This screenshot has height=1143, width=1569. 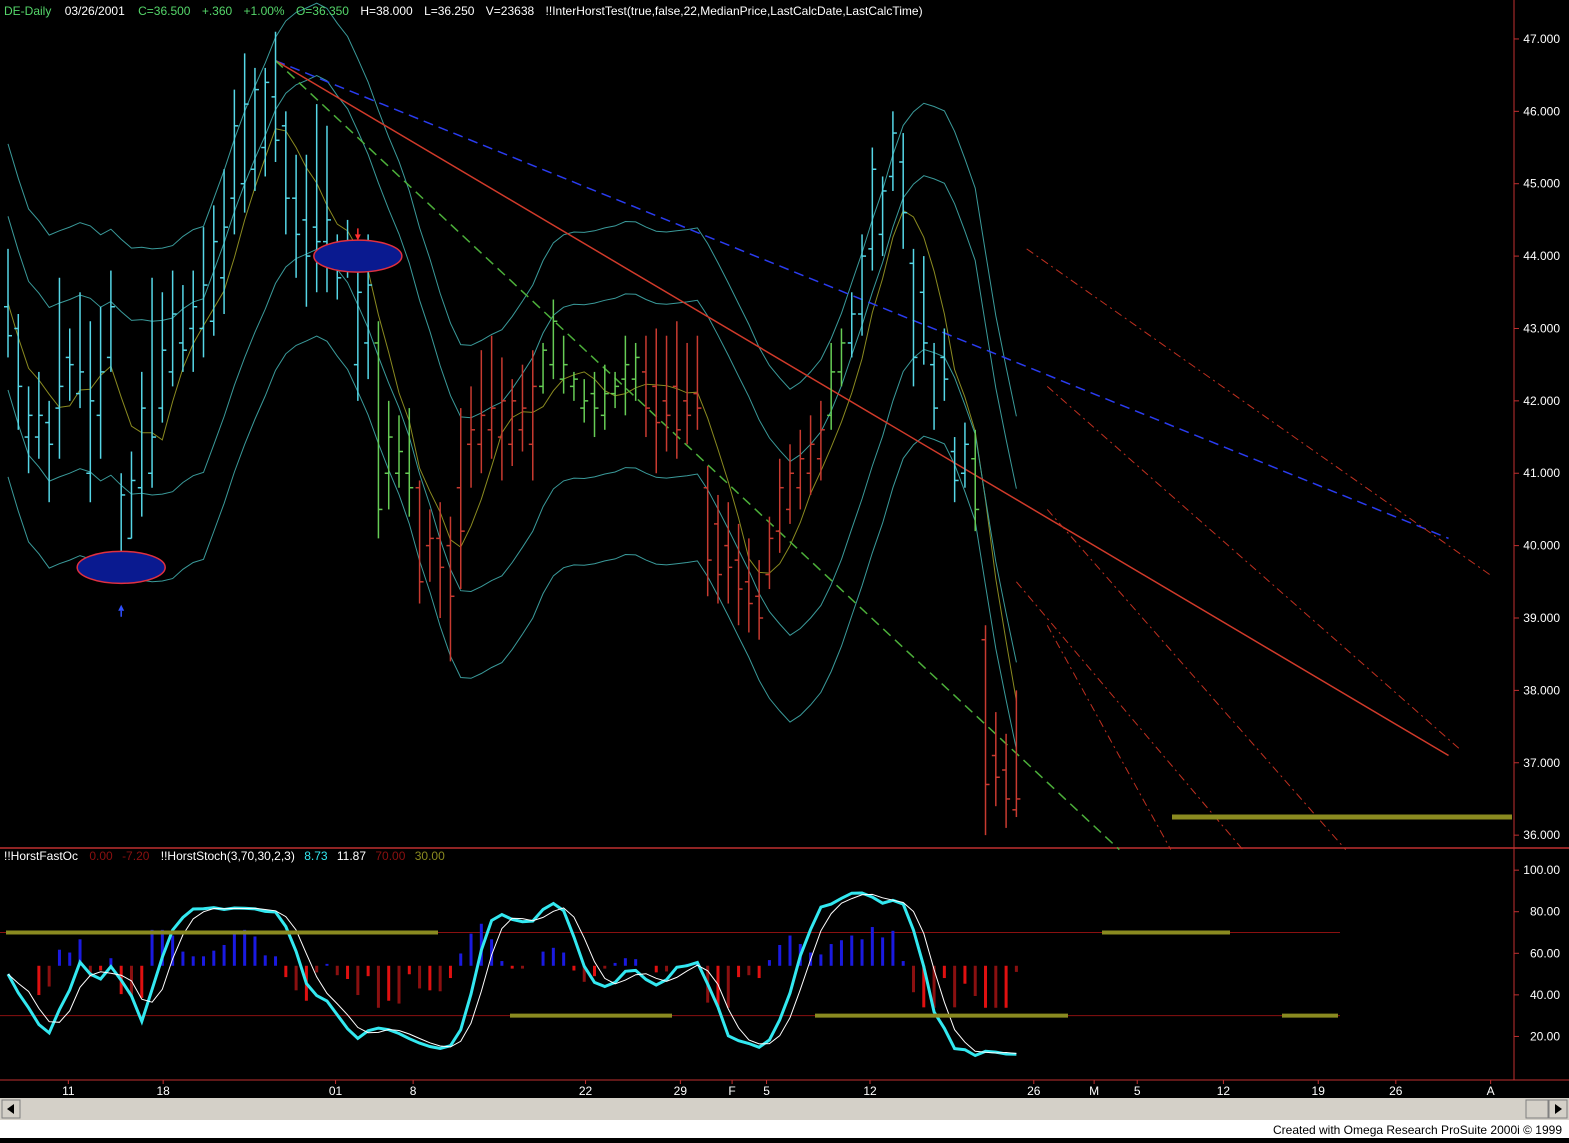 I want to click on horizontal-scrollbar, so click(x=784, y=1109).